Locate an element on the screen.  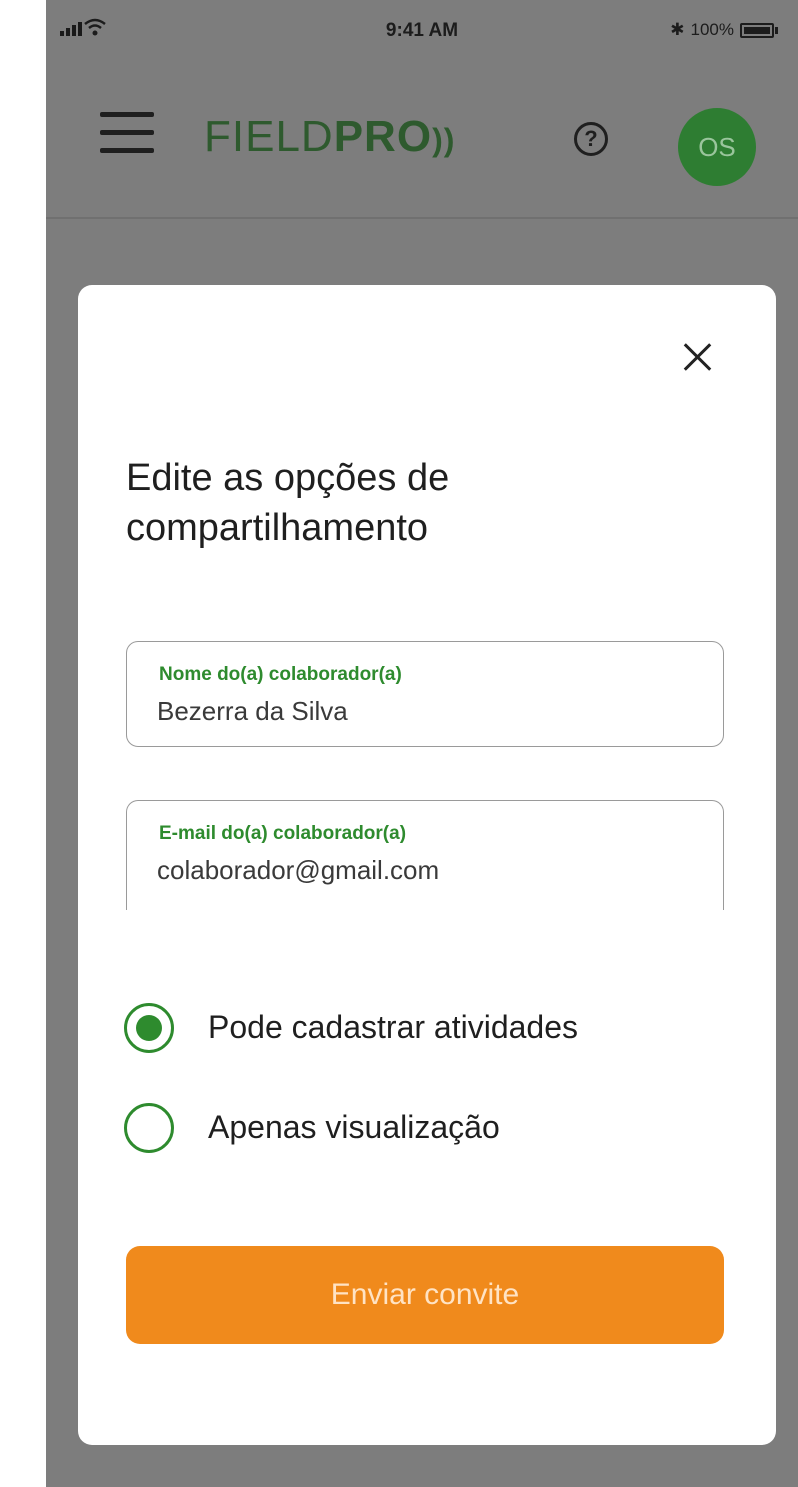
status-right-group: ✱ 100% is located at coordinates (724, 30).